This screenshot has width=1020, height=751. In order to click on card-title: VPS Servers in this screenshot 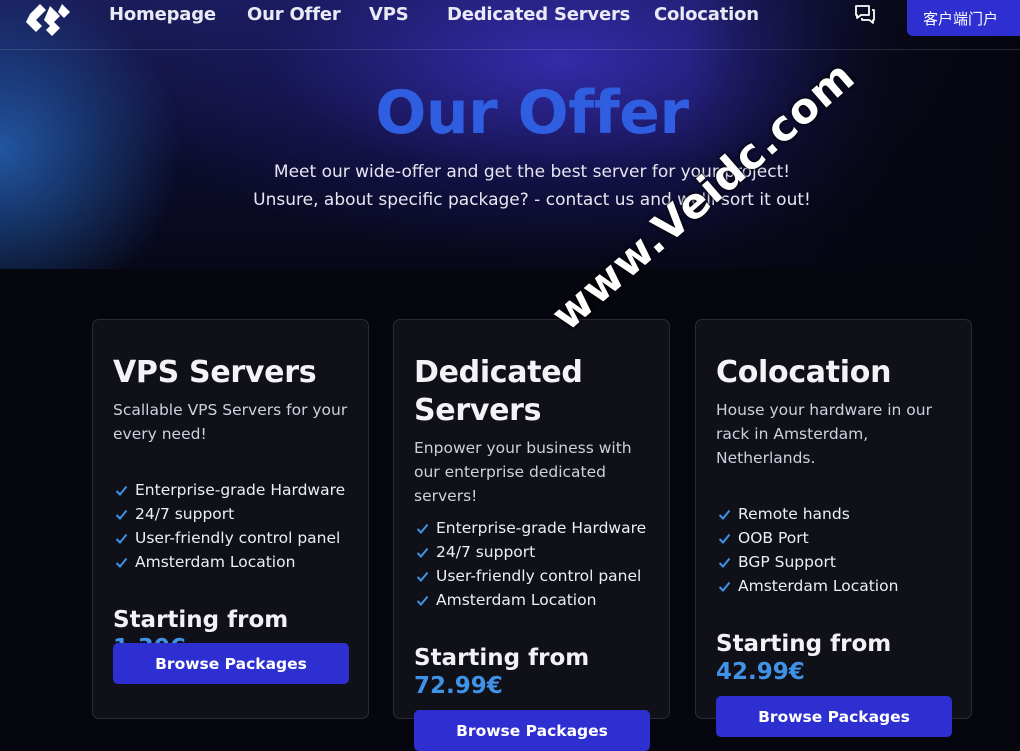, I will do `click(215, 372)`.